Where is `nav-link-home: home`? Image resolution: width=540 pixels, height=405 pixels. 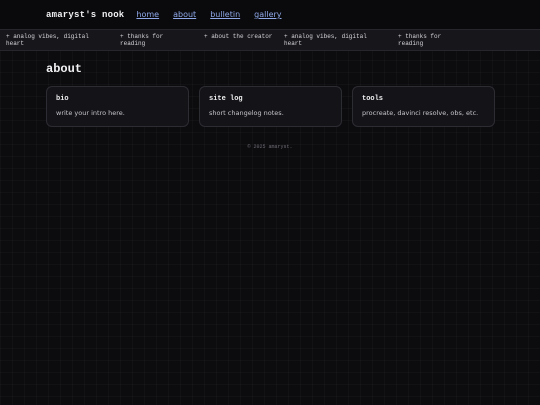 nav-link-home: home is located at coordinates (147, 14).